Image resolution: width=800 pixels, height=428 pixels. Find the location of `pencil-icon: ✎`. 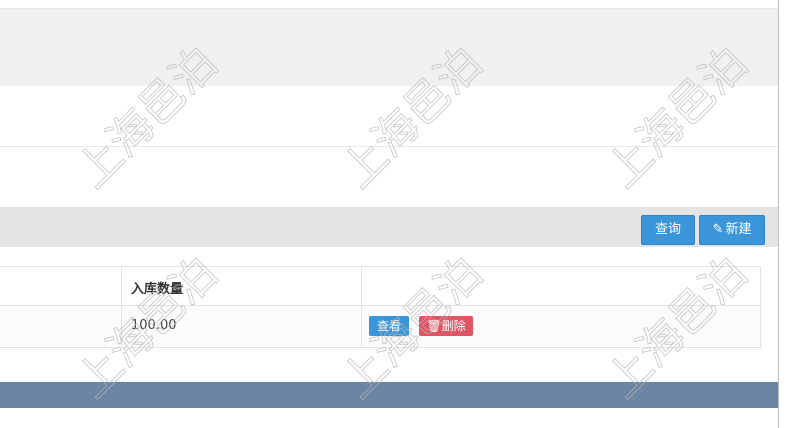

pencil-icon: ✎ is located at coordinates (718, 229).